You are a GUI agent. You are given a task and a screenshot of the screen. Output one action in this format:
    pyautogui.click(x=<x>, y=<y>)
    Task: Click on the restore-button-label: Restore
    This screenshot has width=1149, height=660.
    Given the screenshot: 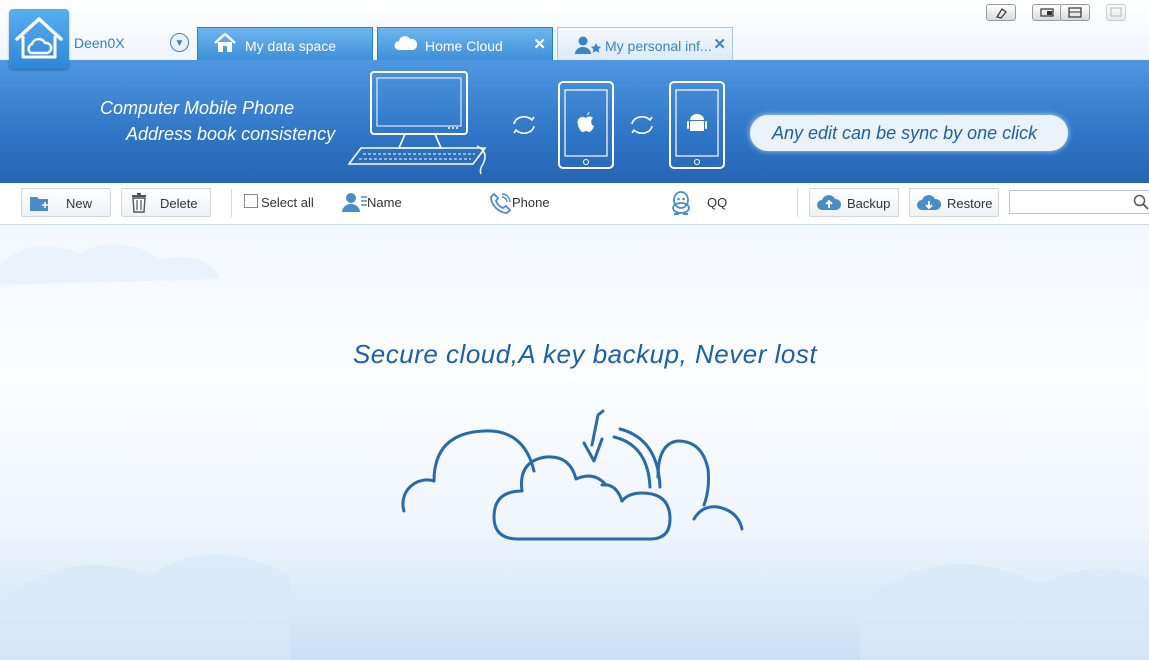 What is the action you would take?
    pyautogui.click(x=970, y=203)
    